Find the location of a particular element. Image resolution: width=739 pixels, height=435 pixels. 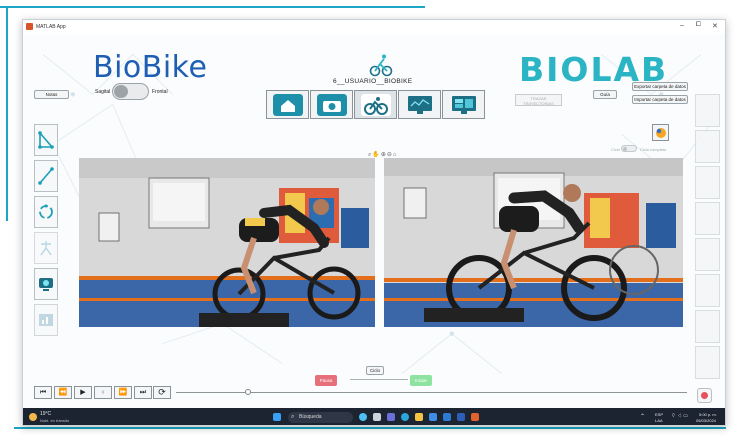

mail-icon is located at coordinates (447, 417).